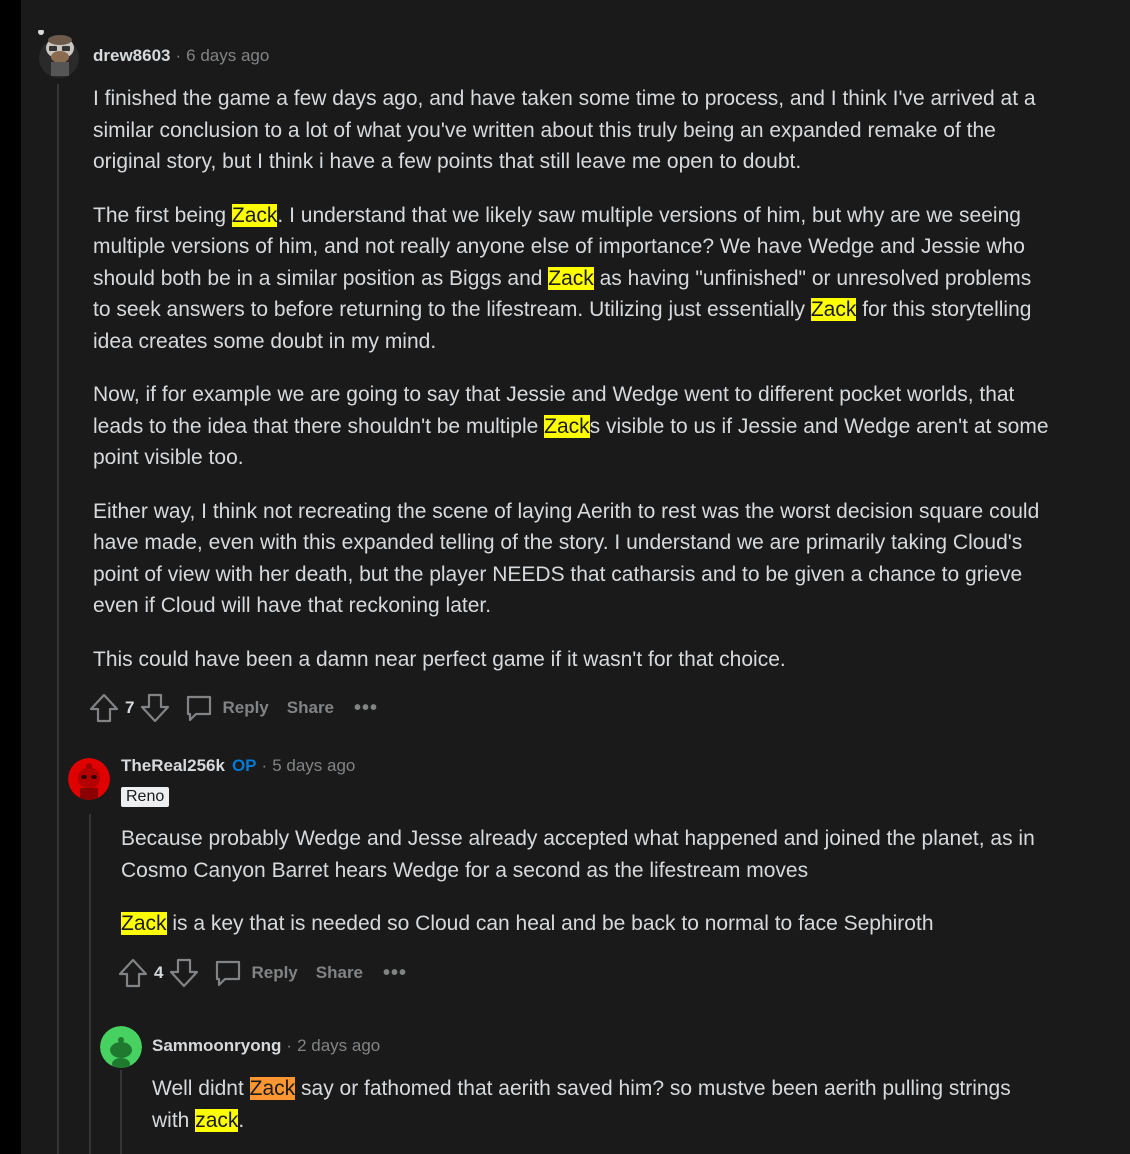 This screenshot has width=1130, height=1154. I want to click on comment-meta: drew8603 · 6 days ago, so click(181, 56).